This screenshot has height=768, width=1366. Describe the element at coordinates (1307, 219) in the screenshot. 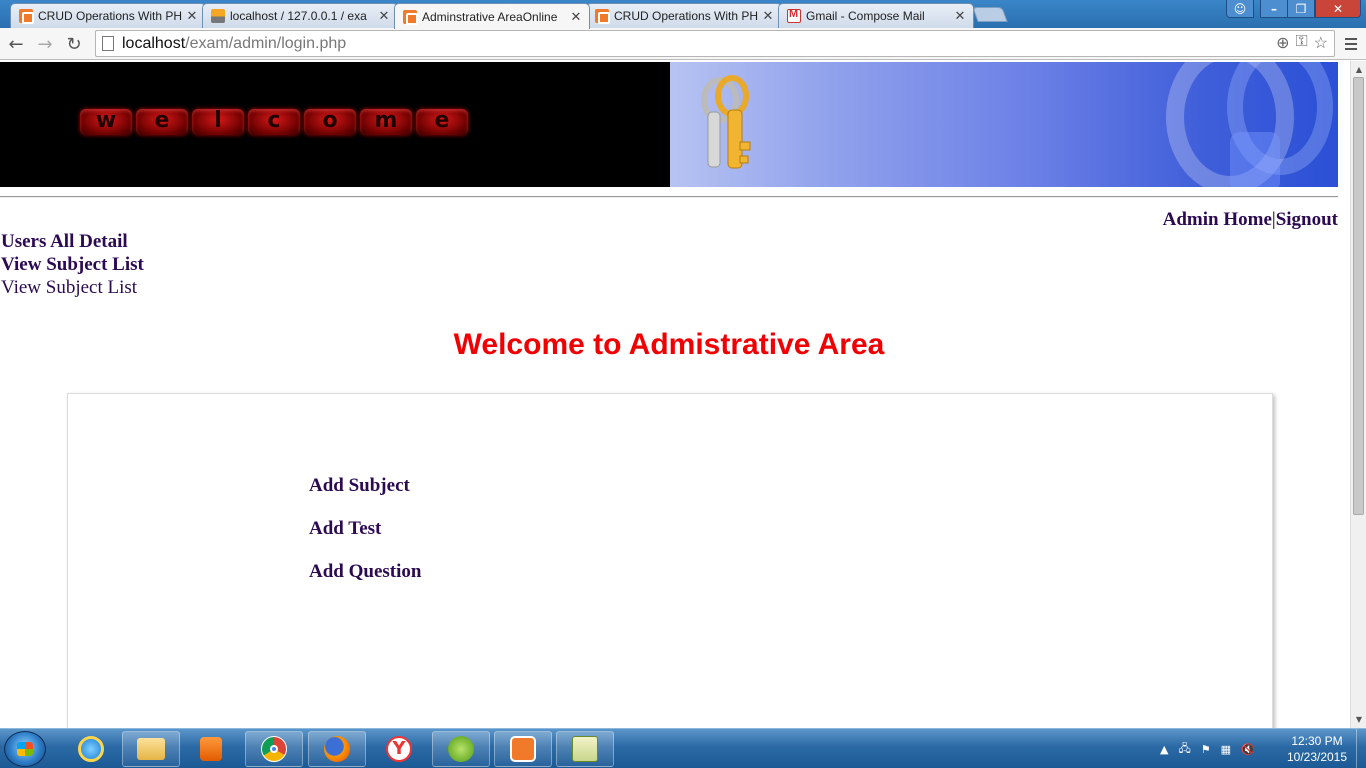

I see `signout-link: Signout` at that location.